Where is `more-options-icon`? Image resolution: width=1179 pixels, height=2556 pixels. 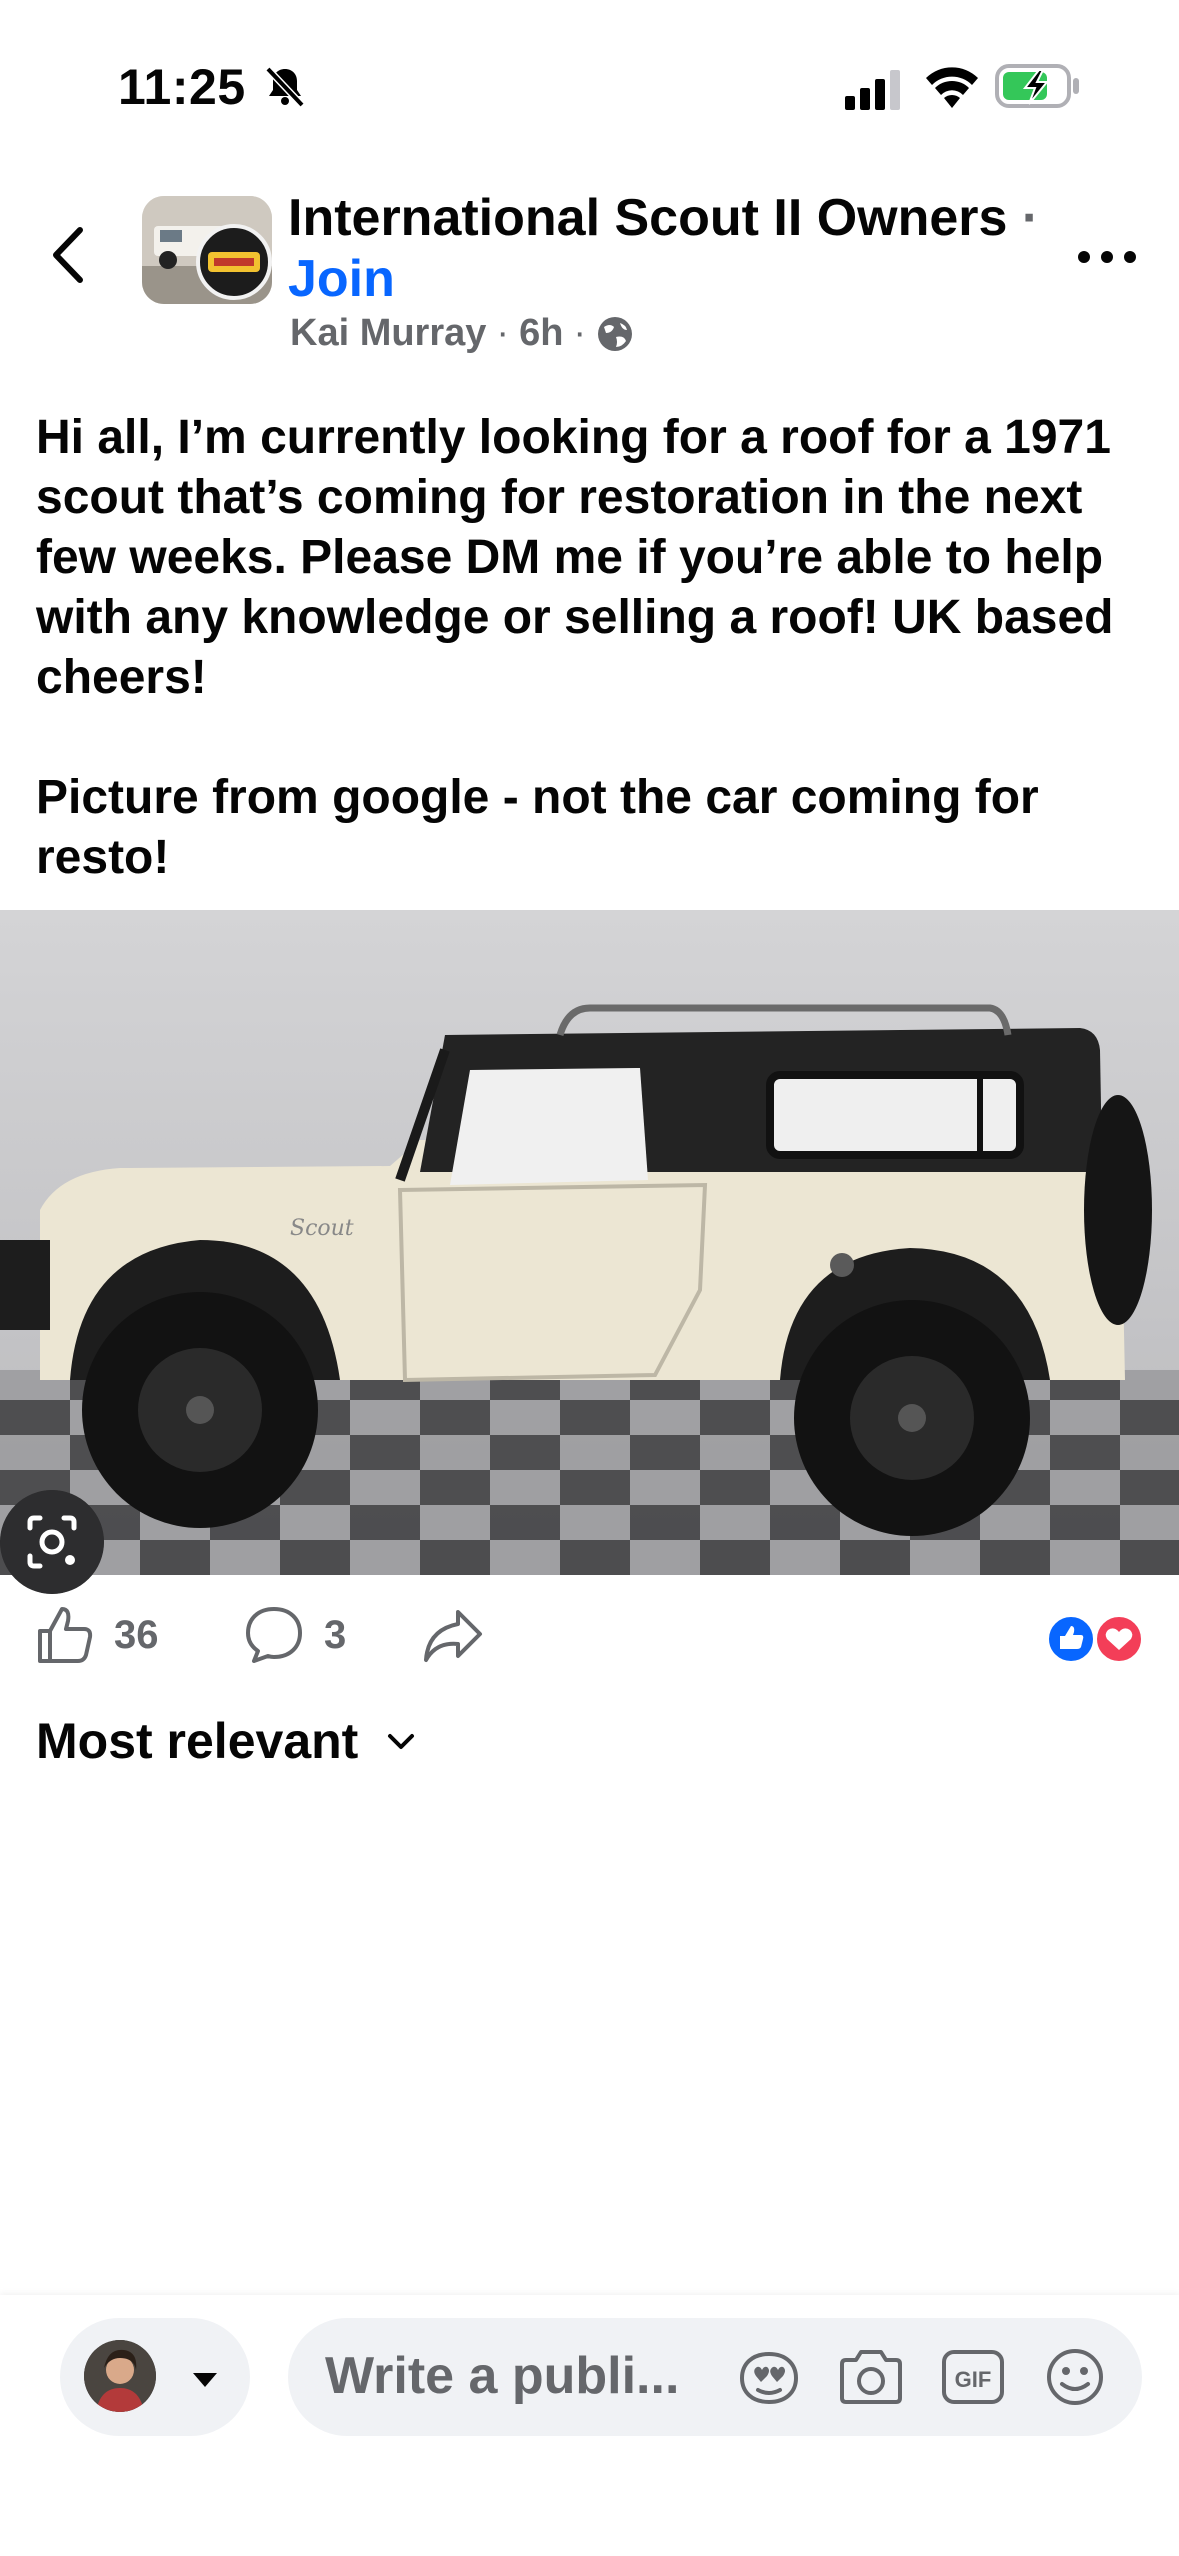 more-options-icon is located at coordinates (1107, 257).